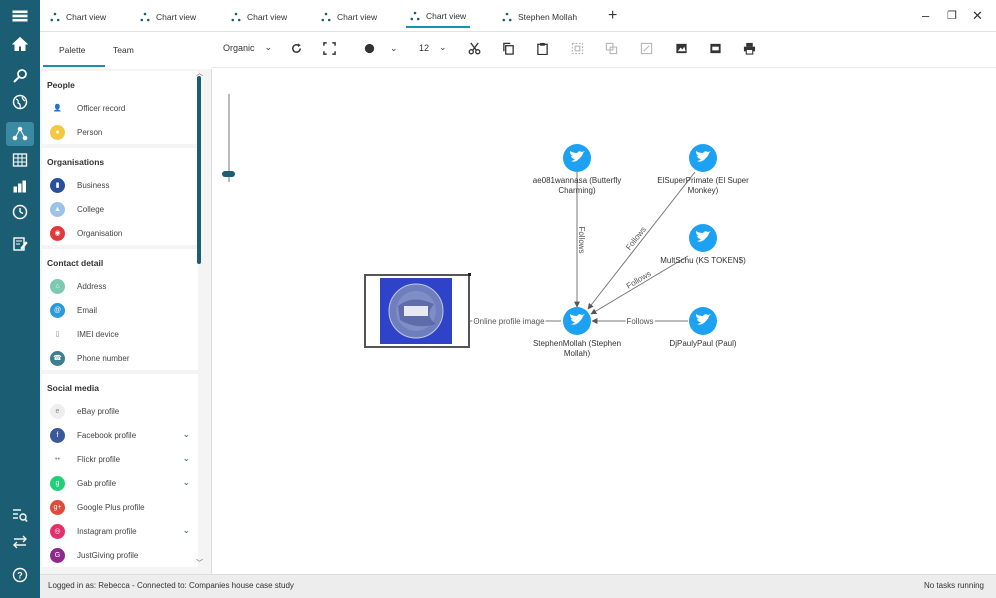 Image resolution: width=996 pixels, height=598 pixels. I want to click on palette-item: ⌂ Address, so click(120, 286).